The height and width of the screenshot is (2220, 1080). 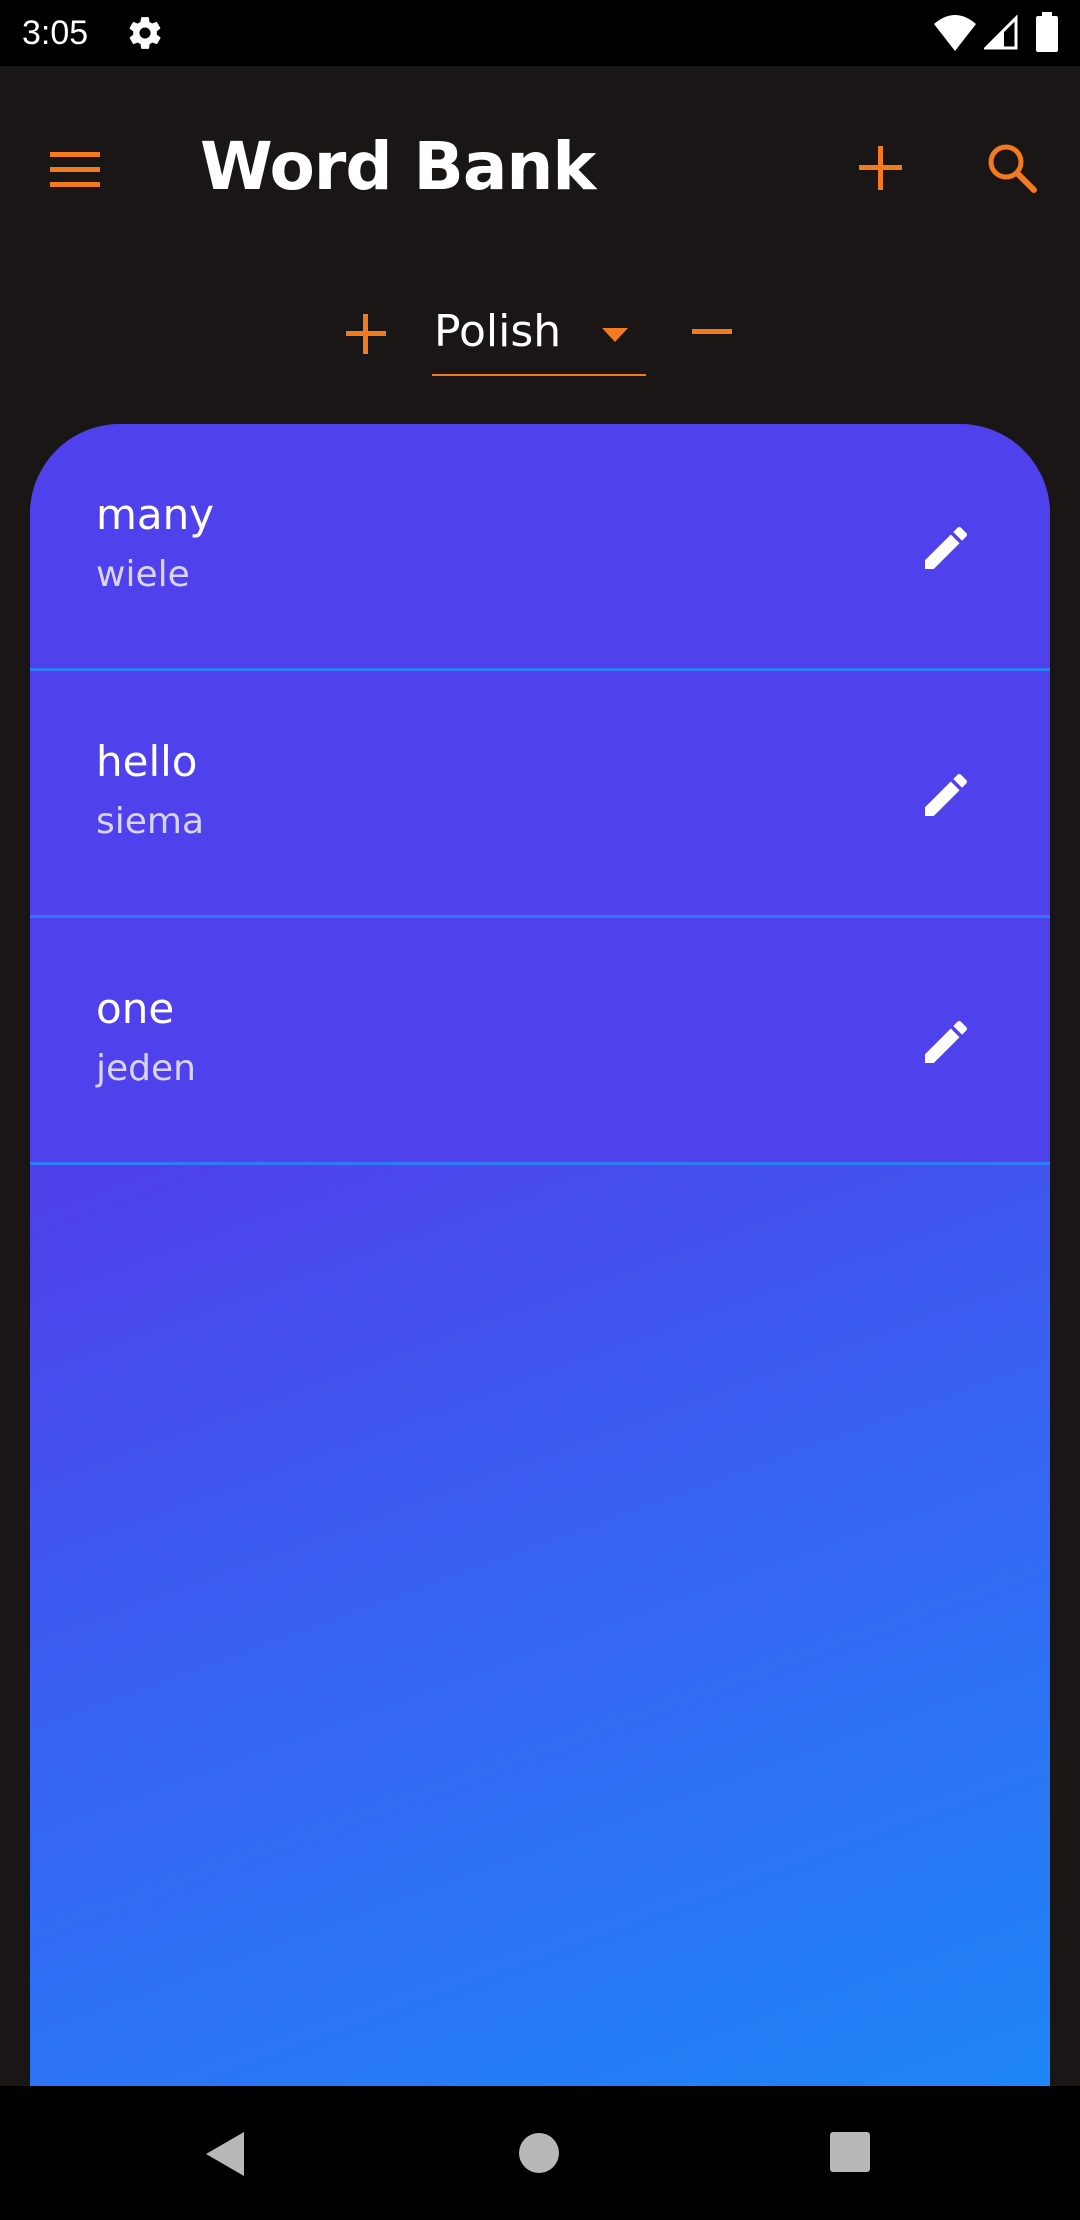 I want to click on word-text: many, so click(x=155, y=514).